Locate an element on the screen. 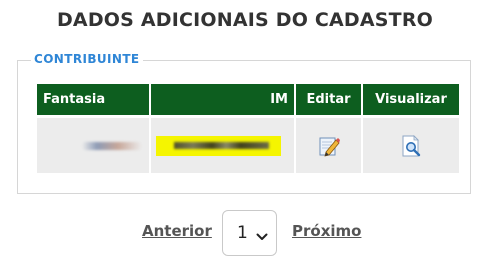  pencil-edit-icon is located at coordinates (329, 146).